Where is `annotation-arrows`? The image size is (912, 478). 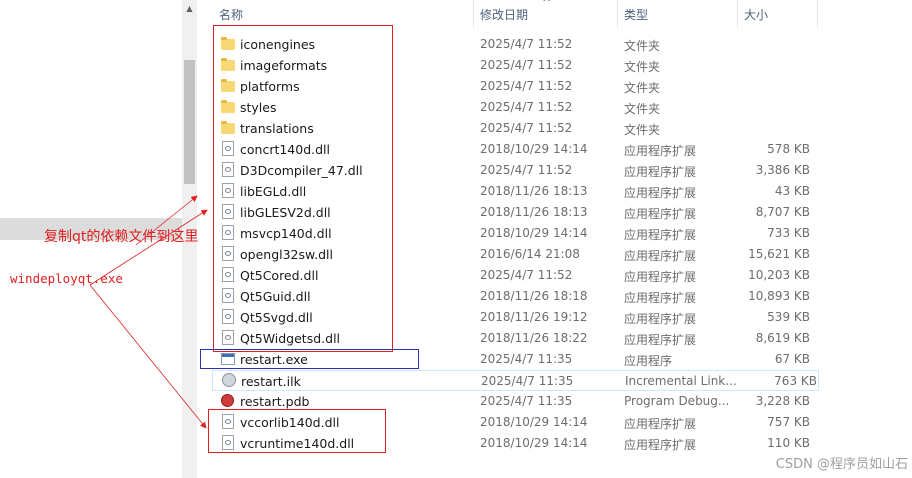
annotation-arrows is located at coordinates (148, 312).